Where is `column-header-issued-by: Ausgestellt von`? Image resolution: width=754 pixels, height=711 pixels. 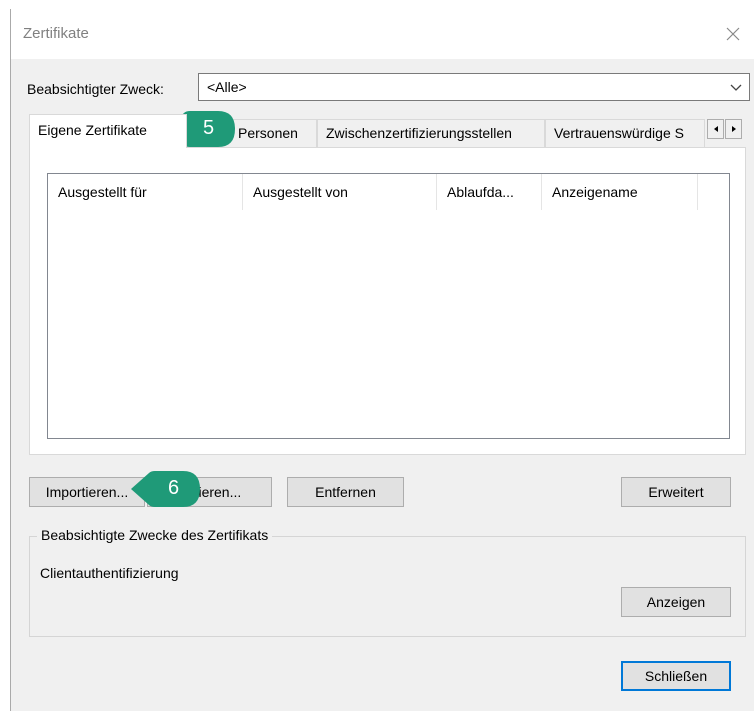
column-header-issued-by: Ausgestellt von is located at coordinates (340, 192).